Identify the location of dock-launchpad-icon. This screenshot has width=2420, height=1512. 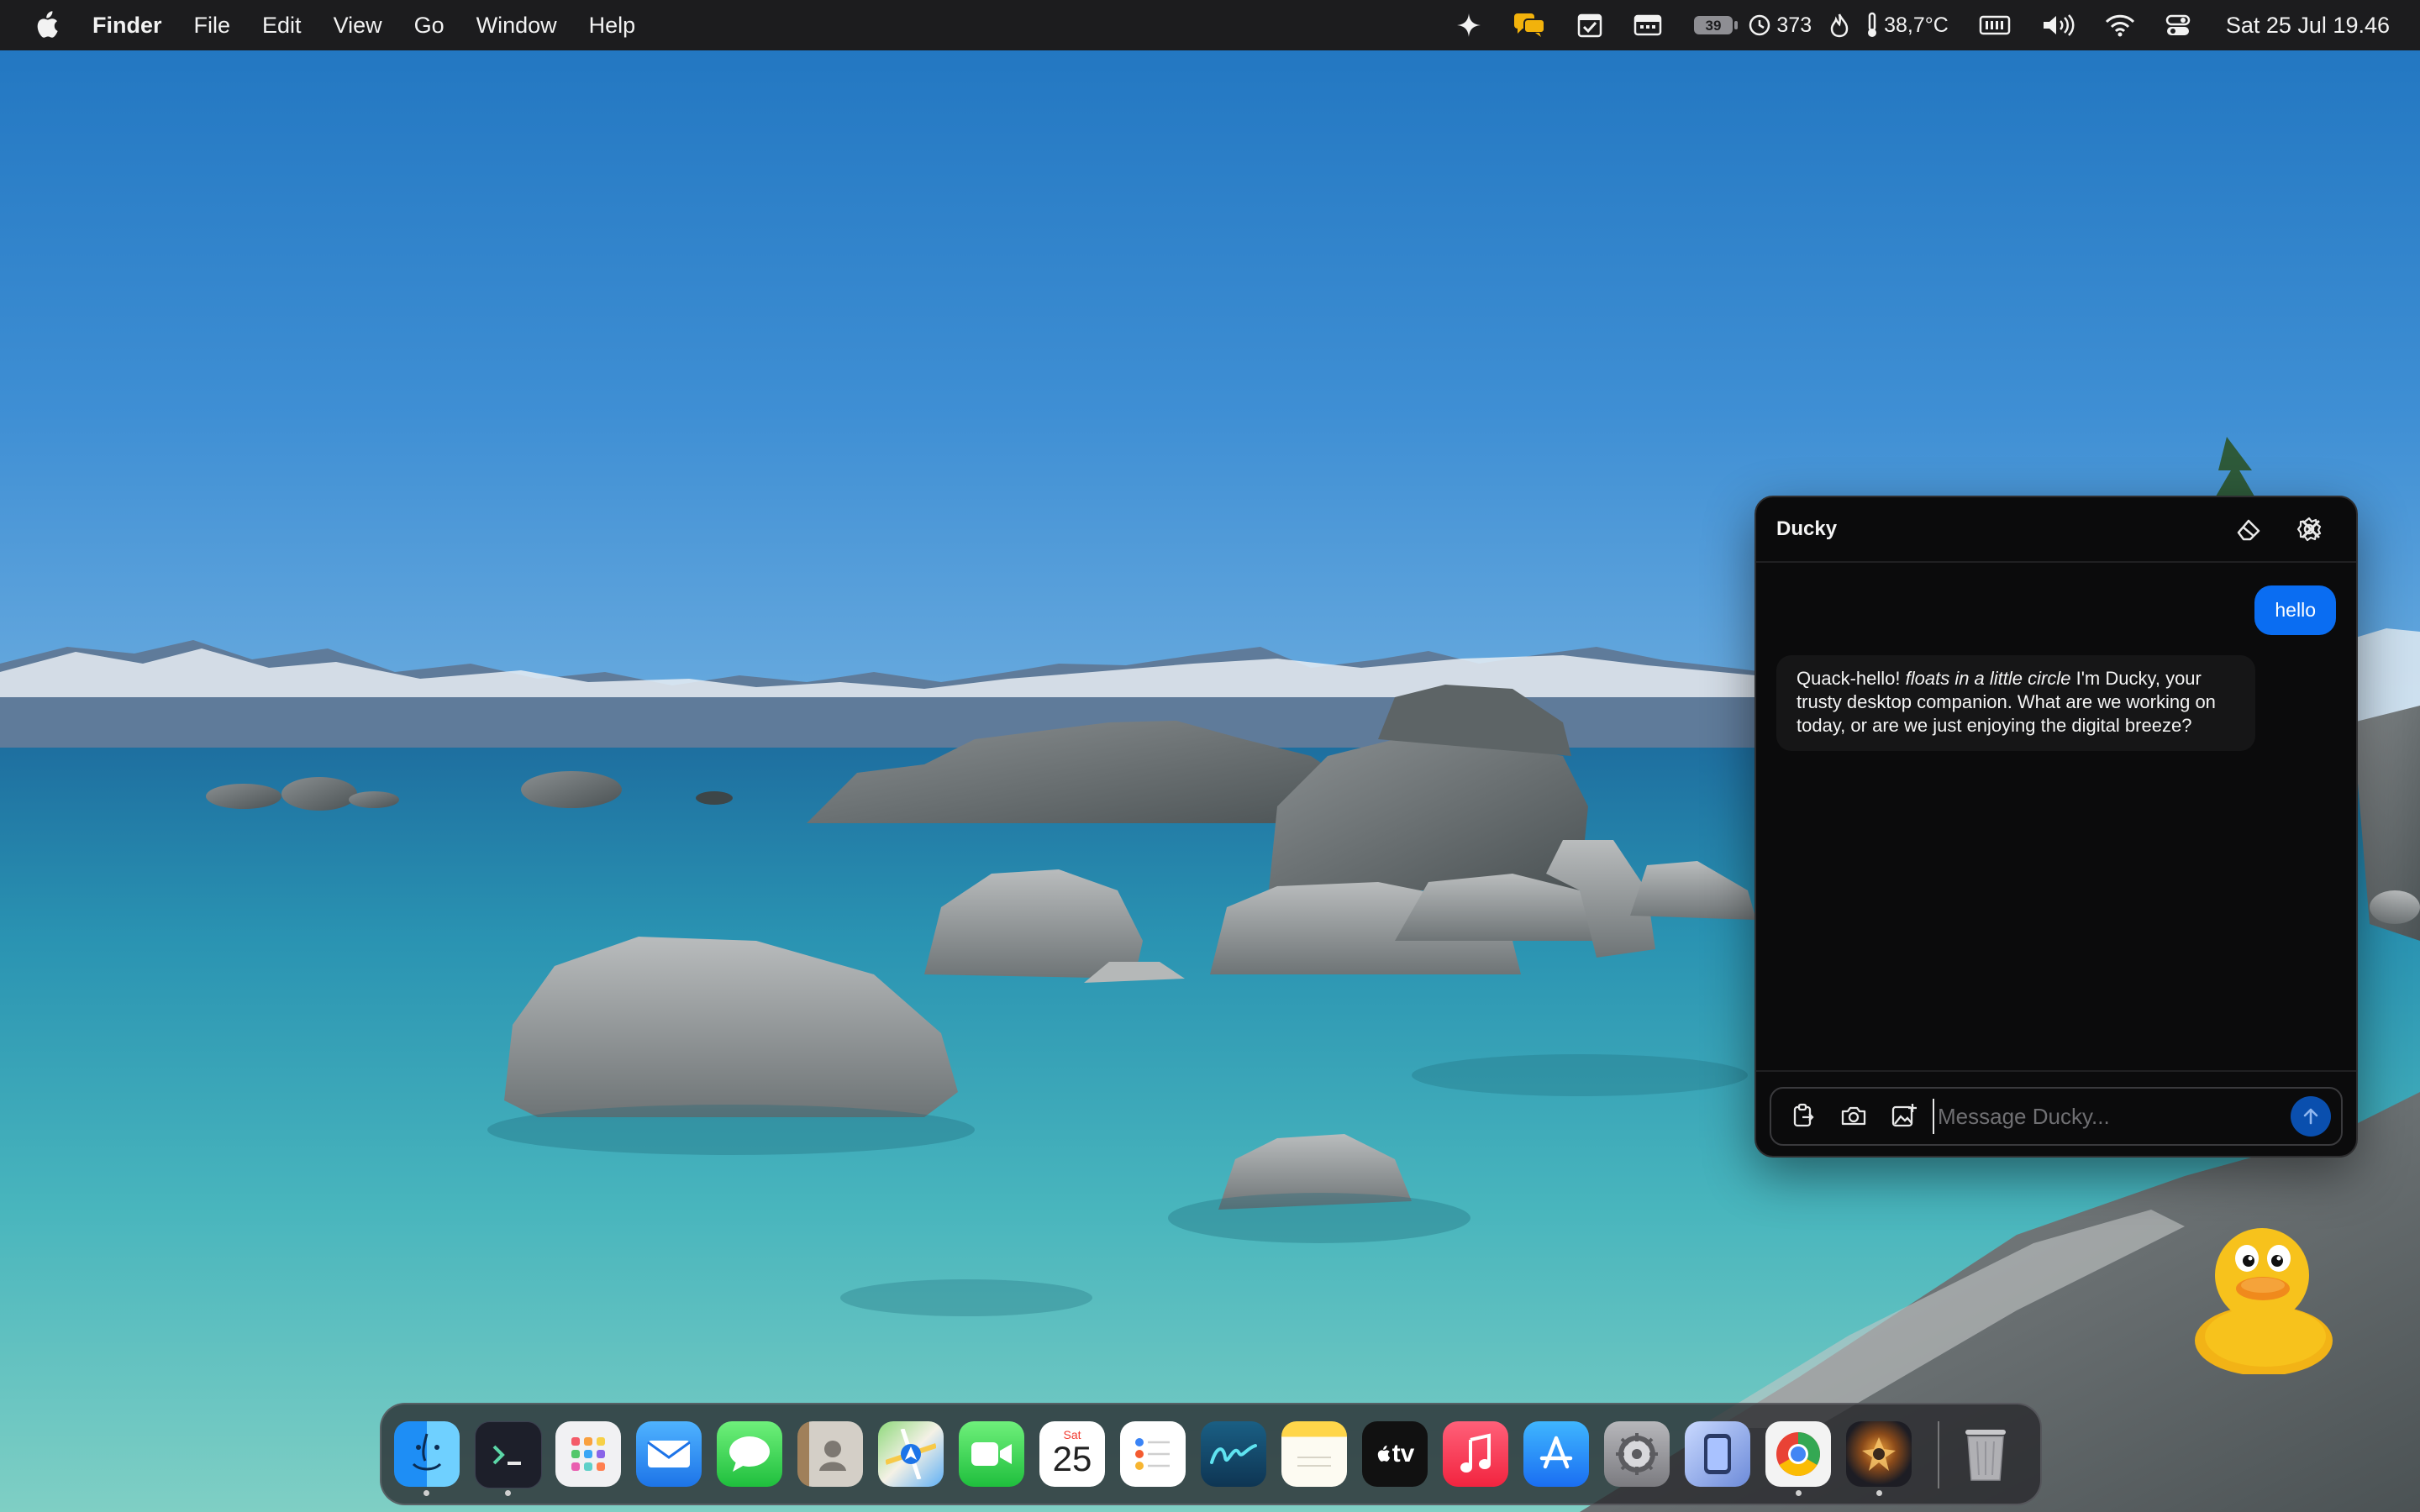
(588, 1454).